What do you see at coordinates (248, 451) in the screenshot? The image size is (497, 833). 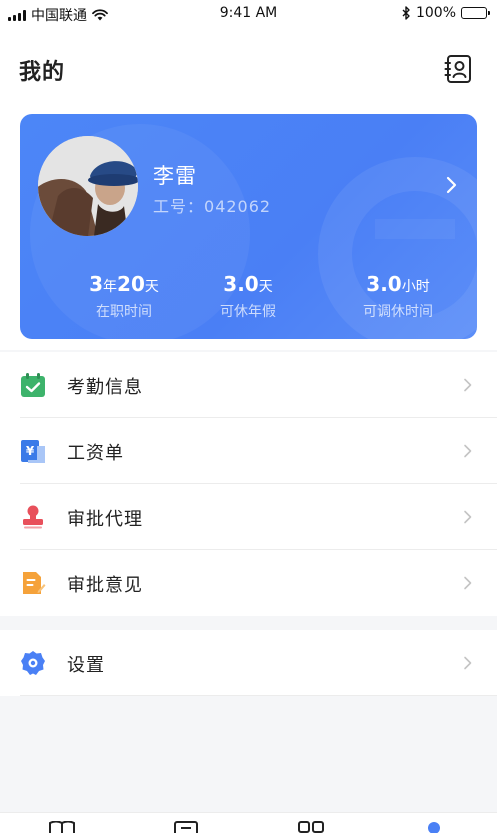 I see `menu-item-payslip: ¥ 工资单` at bounding box center [248, 451].